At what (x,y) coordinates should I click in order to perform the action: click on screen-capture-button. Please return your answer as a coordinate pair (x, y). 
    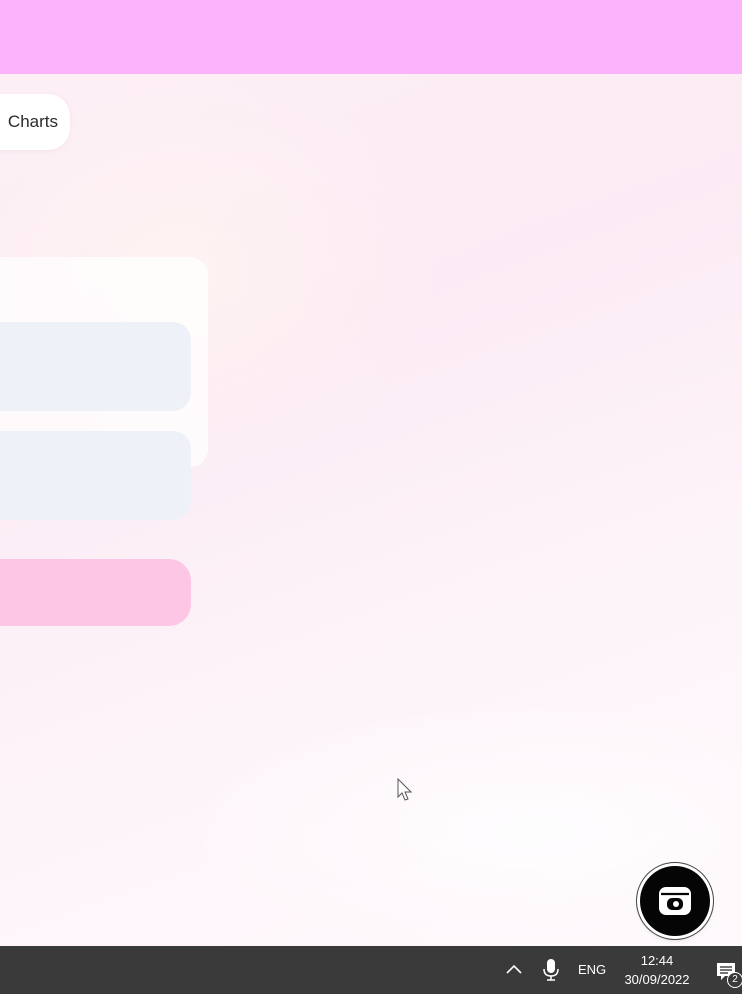
    Looking at the image, I should click on (675, 901).